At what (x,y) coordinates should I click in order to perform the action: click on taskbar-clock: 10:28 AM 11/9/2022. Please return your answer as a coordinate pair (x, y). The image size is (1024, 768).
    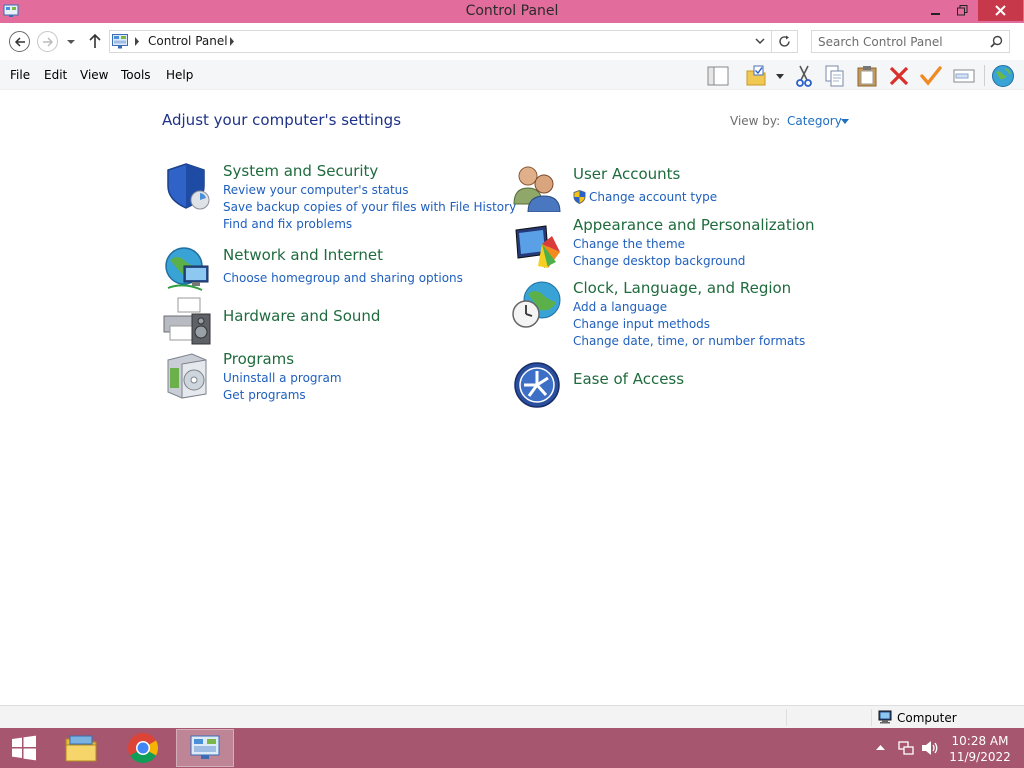
    Looking at the image, I should click on (980, 749).